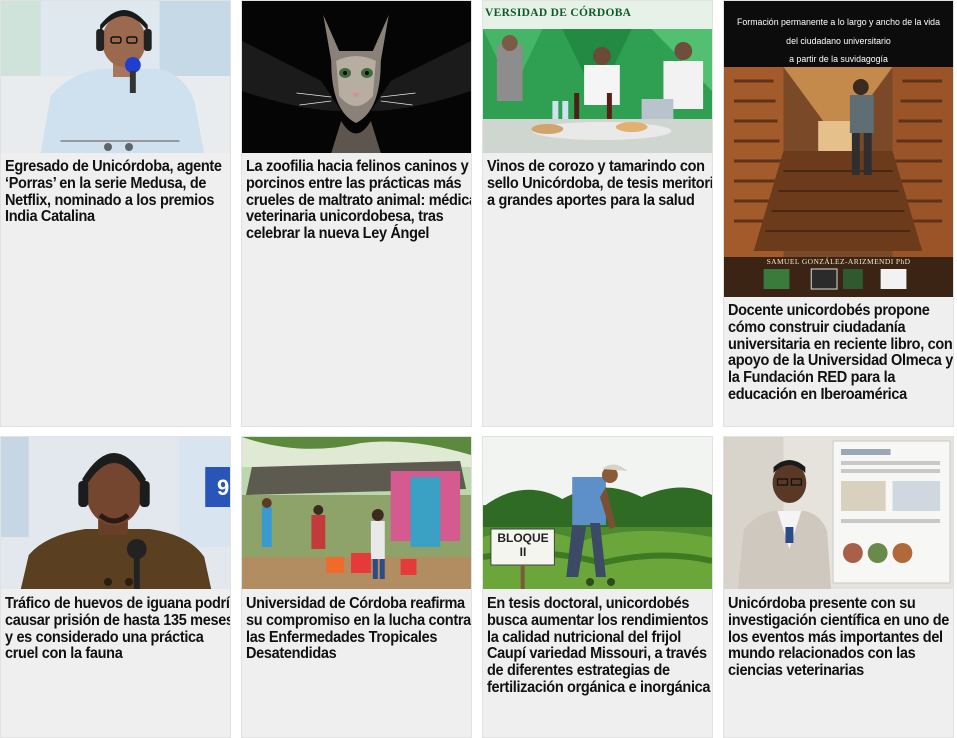  Describe the element at coordinates (597, 513) in the screenshot. I see `bean-field-image: BLOQUE II` at that location.